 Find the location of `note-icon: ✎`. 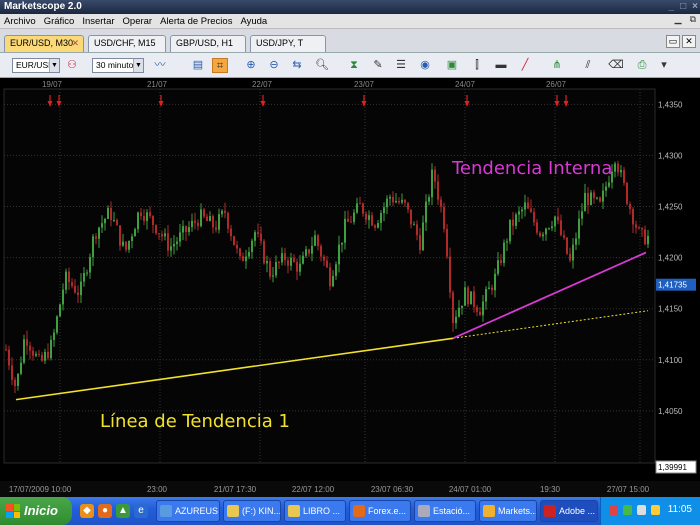

note-icon: ✎ is located at coordinates (378, 65).